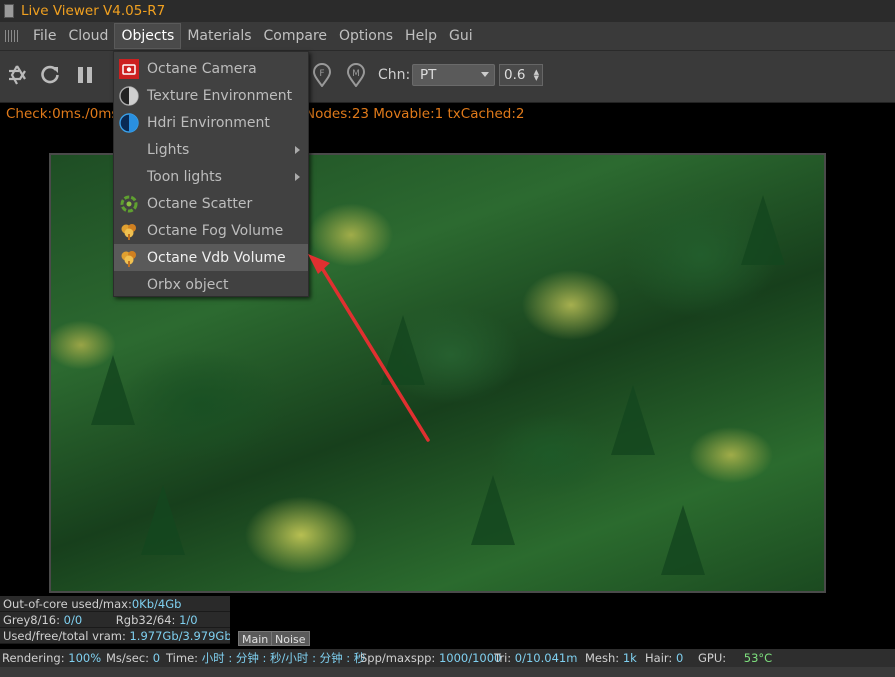 This screenshot has width=895, height=677. I want to click on material-picker-icon: M, so click(356, 75).